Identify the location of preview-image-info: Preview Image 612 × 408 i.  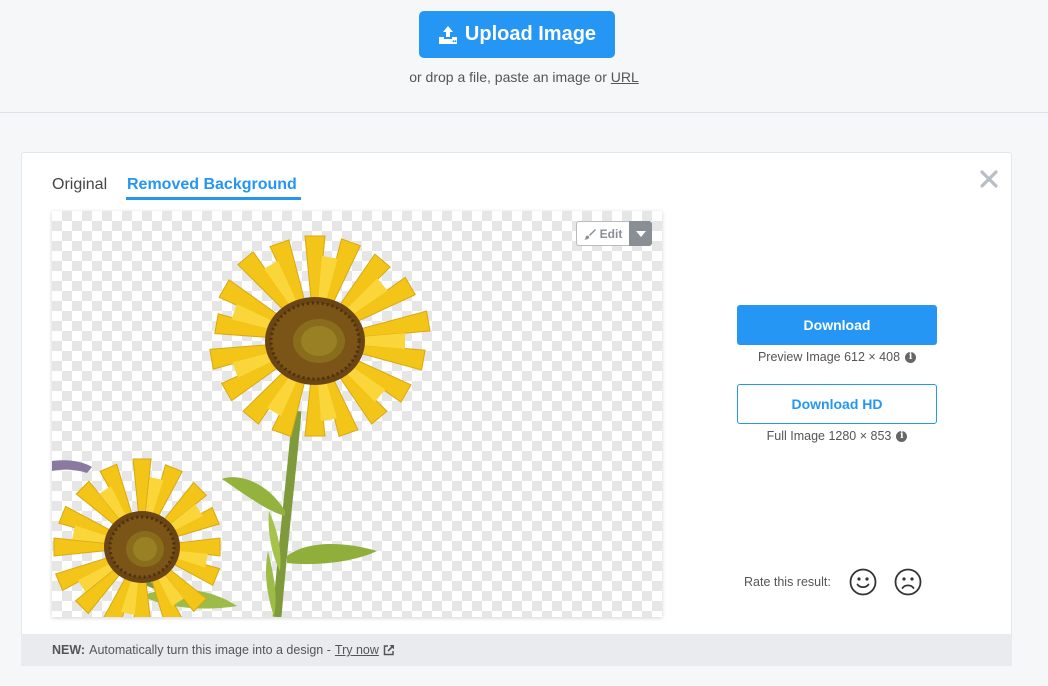
(837, 357).